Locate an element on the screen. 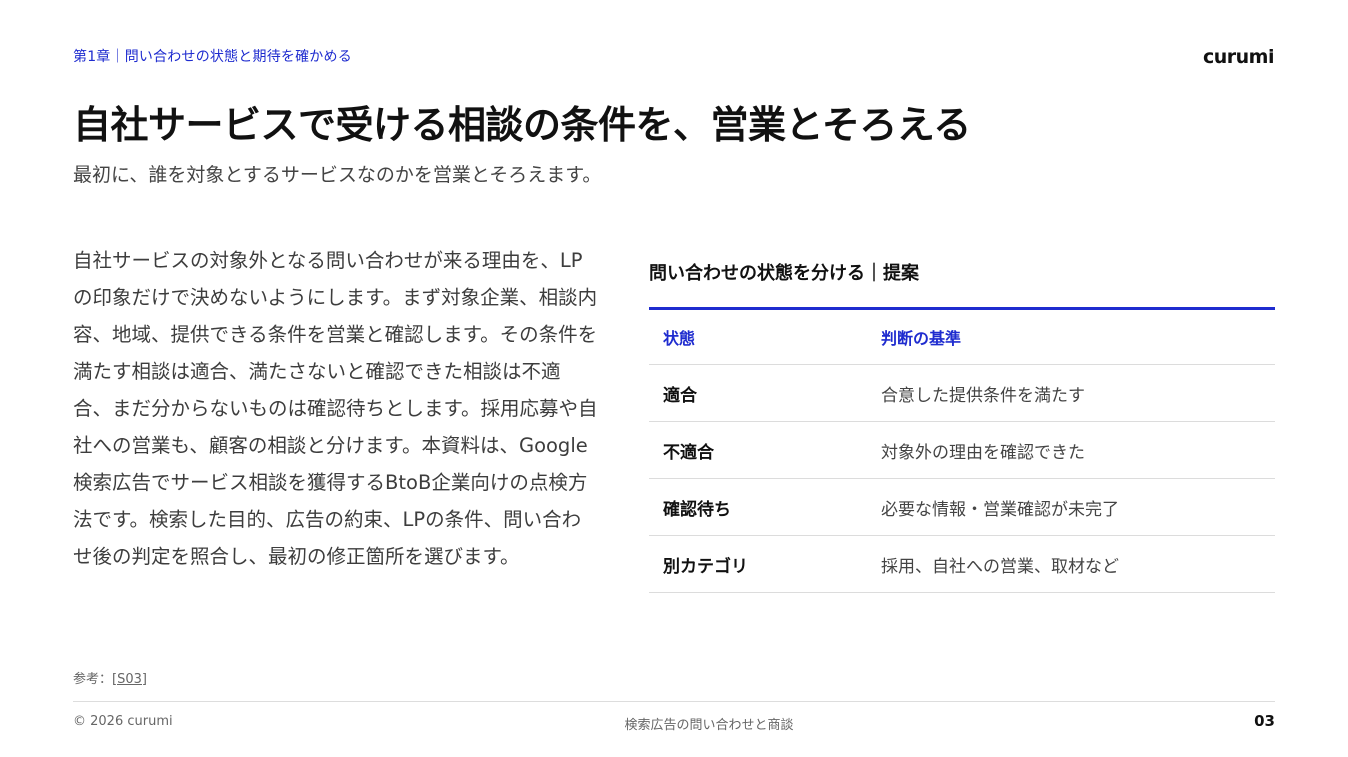 The width and height of the screenshot is (1348, 757). reference-label: 参考： is located at coordinates (93, 679).